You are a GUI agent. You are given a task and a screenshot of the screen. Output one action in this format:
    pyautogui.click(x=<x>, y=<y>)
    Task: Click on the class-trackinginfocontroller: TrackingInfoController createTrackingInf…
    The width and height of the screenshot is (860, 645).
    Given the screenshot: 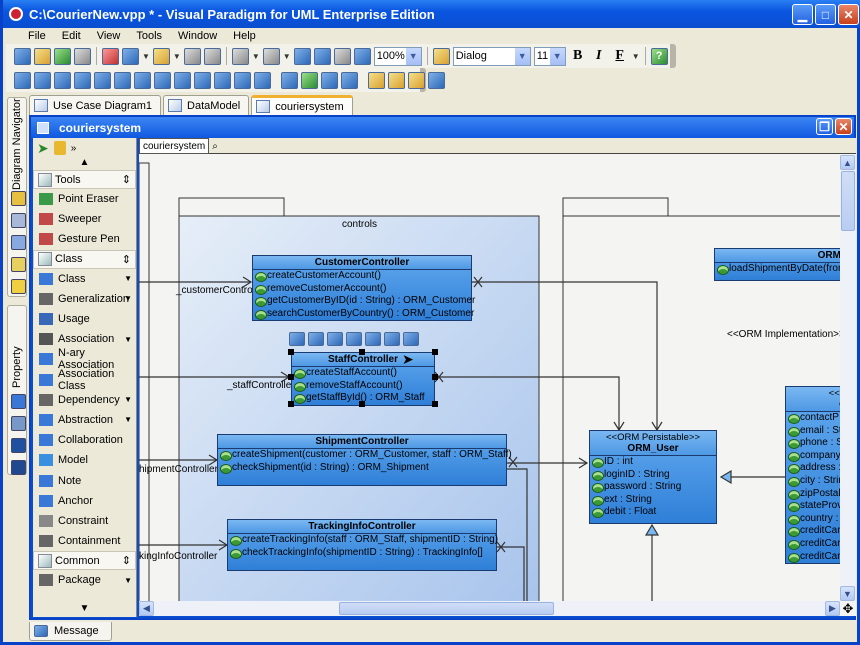 What is the action you would take?
    pyautogui.click(x=362, y=545)
    